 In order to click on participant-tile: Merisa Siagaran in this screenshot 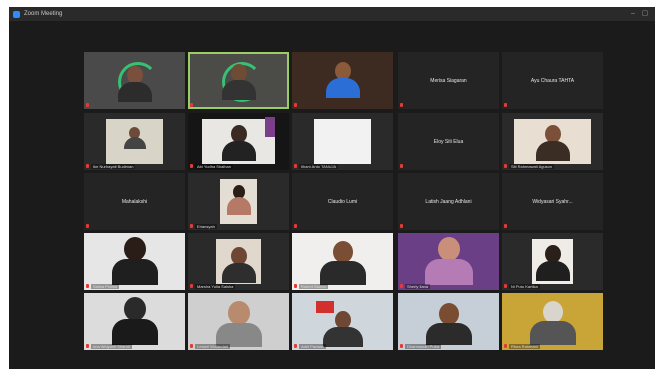, I will do `click(448, 80)`.